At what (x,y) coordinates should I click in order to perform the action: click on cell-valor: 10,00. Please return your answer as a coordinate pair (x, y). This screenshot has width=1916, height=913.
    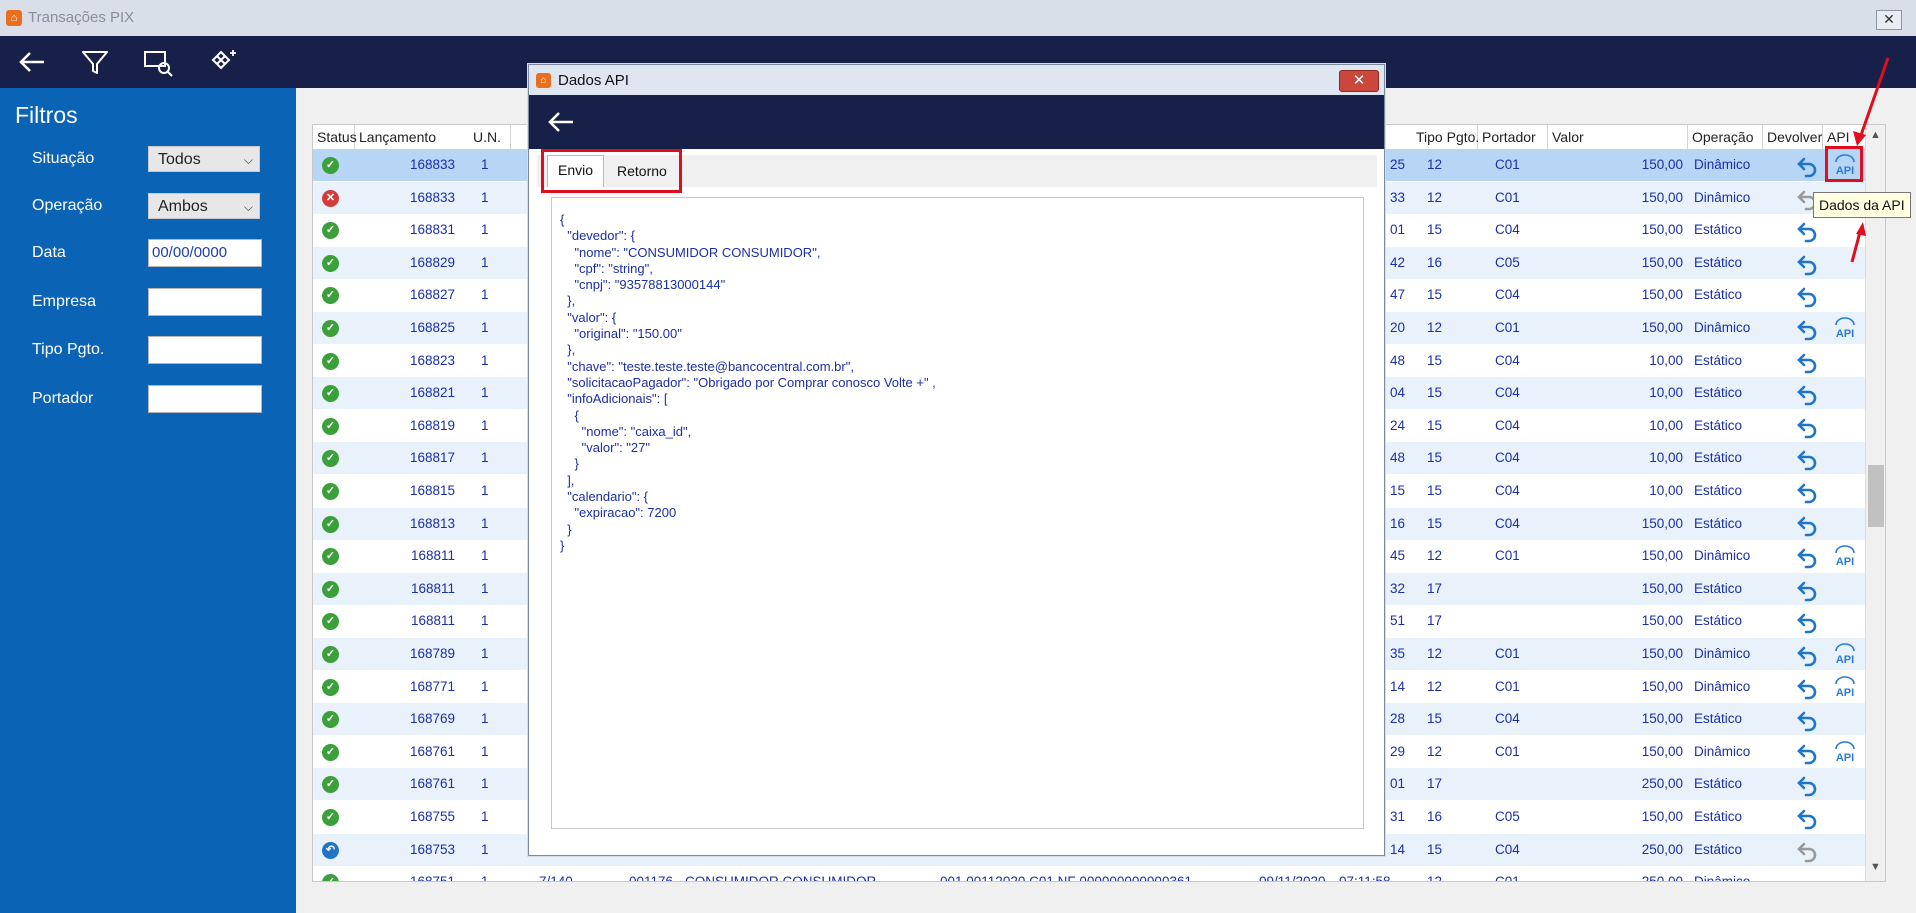
    Looking at the image, I should click on (1666, 360).